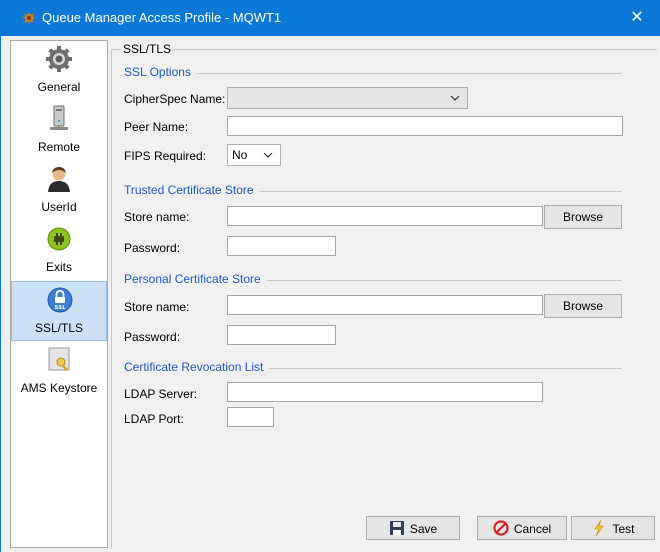  I want to click on sidebar-item-userid: UserId, so click(59, 191).